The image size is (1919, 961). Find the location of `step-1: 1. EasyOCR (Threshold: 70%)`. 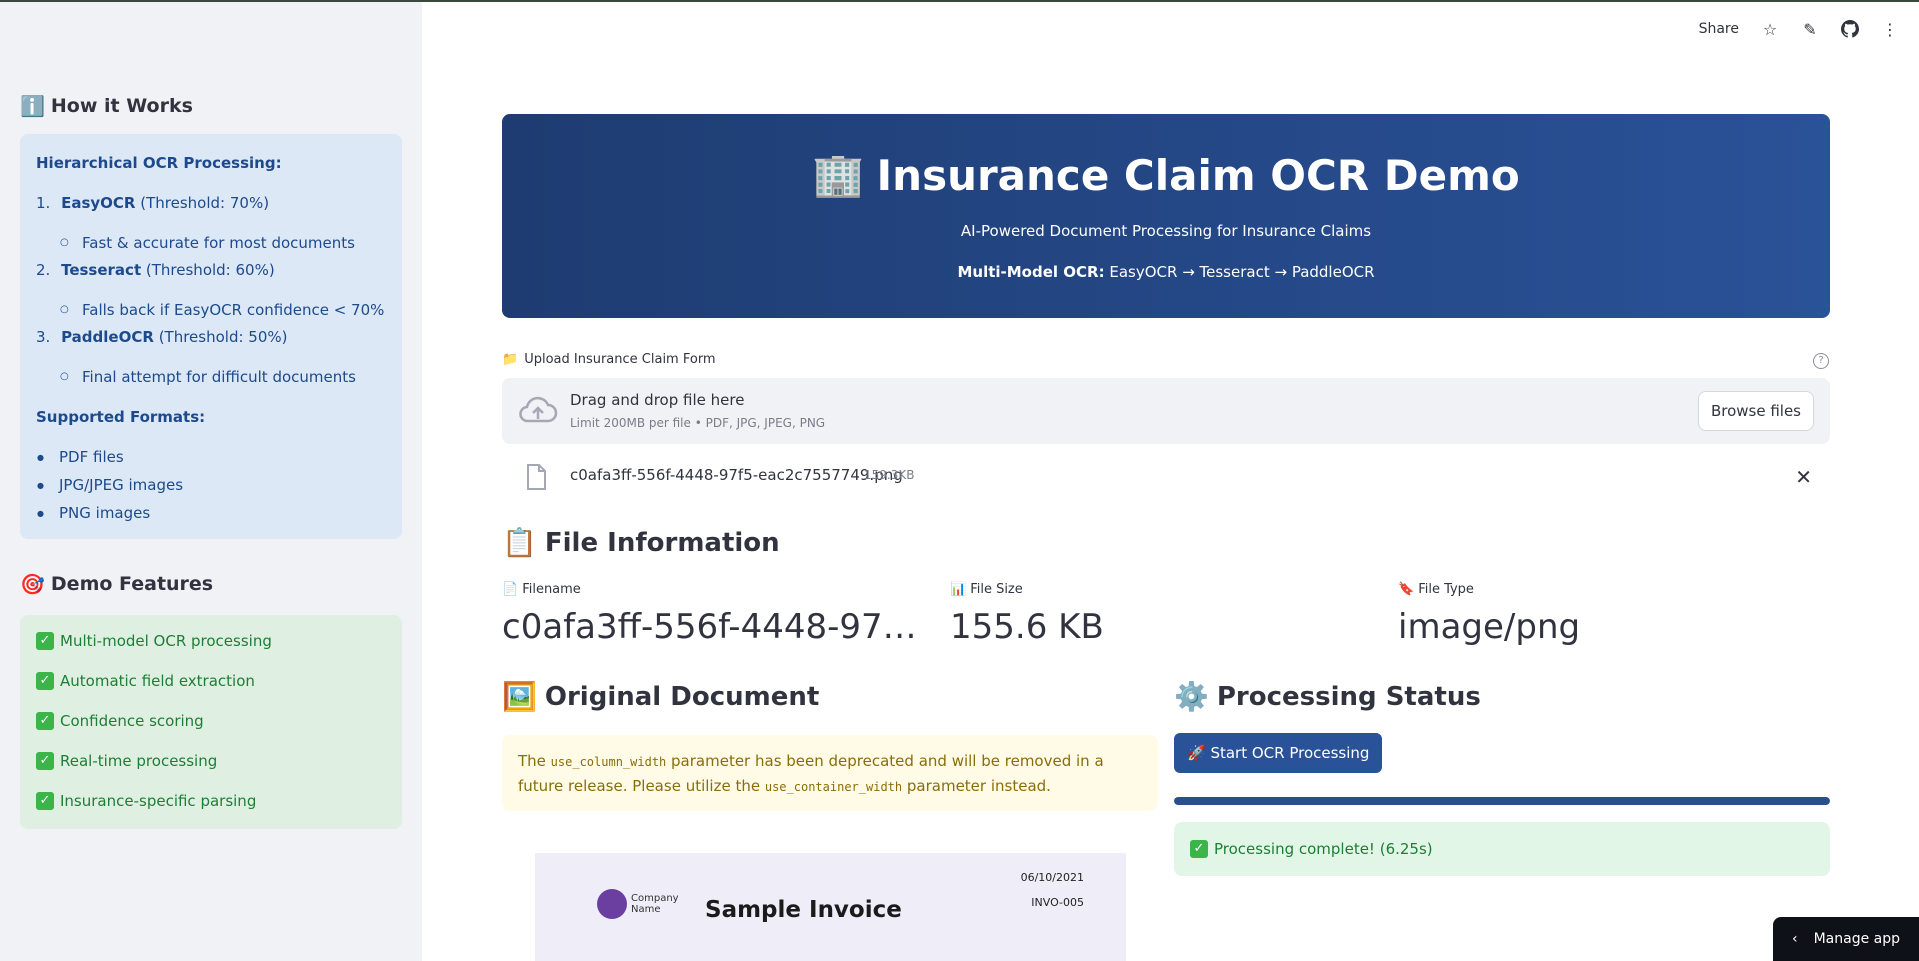

step-1: 1. EasyOCR (Threshold: 70%) is located at coordinates (153, 203).